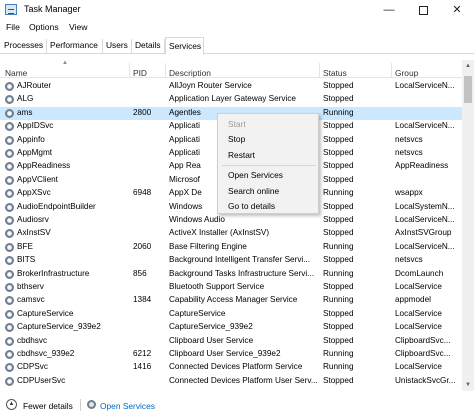  I want to click on close-button: ✕, so click(457, 10).